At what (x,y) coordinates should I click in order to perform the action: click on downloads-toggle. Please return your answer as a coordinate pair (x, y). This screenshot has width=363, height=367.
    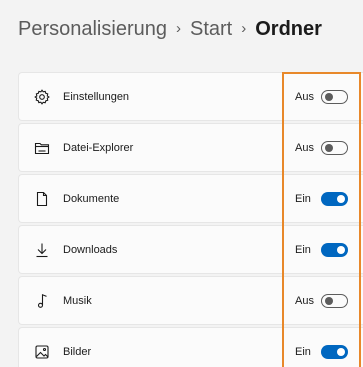
    Looking at the image, I should click on (334, 249).